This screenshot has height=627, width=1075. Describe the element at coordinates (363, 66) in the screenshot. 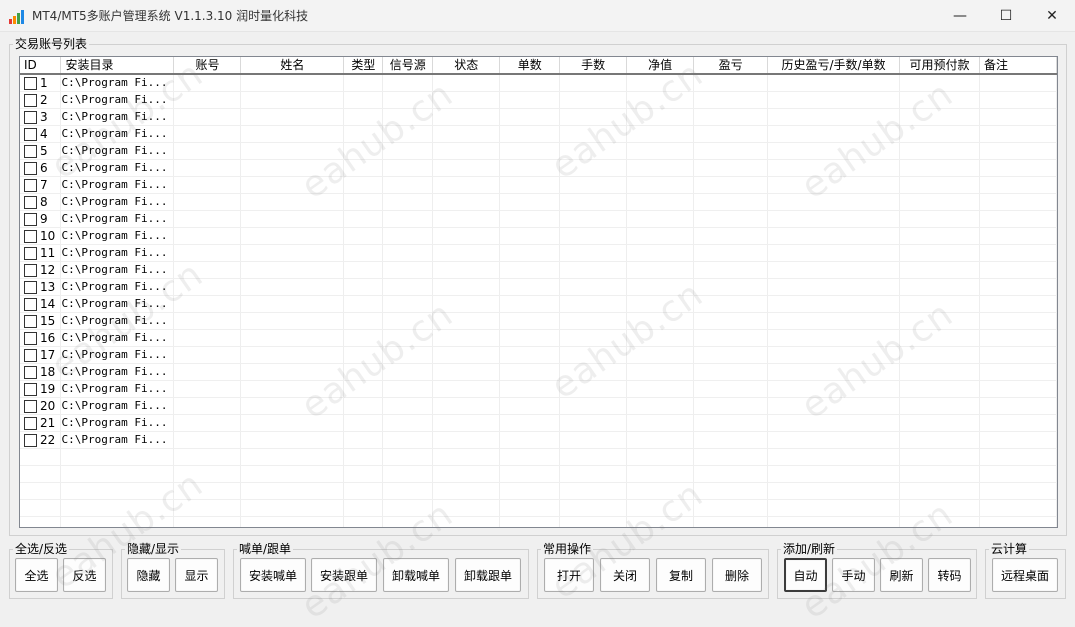

I see `column-header: 类型` at that location.